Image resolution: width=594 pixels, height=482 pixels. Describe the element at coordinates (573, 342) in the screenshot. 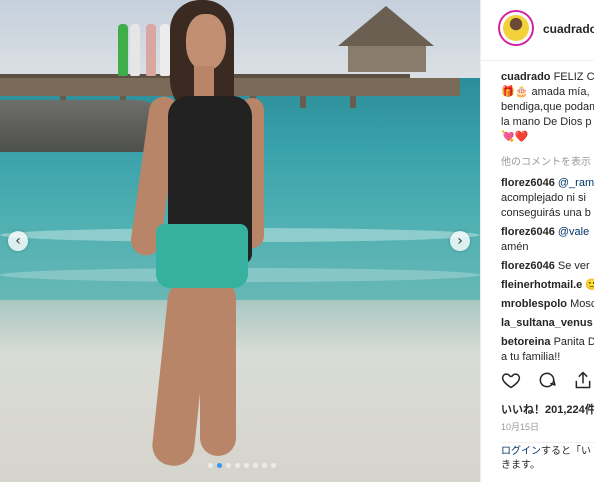

I see `comment-text: Panita D` at that location.